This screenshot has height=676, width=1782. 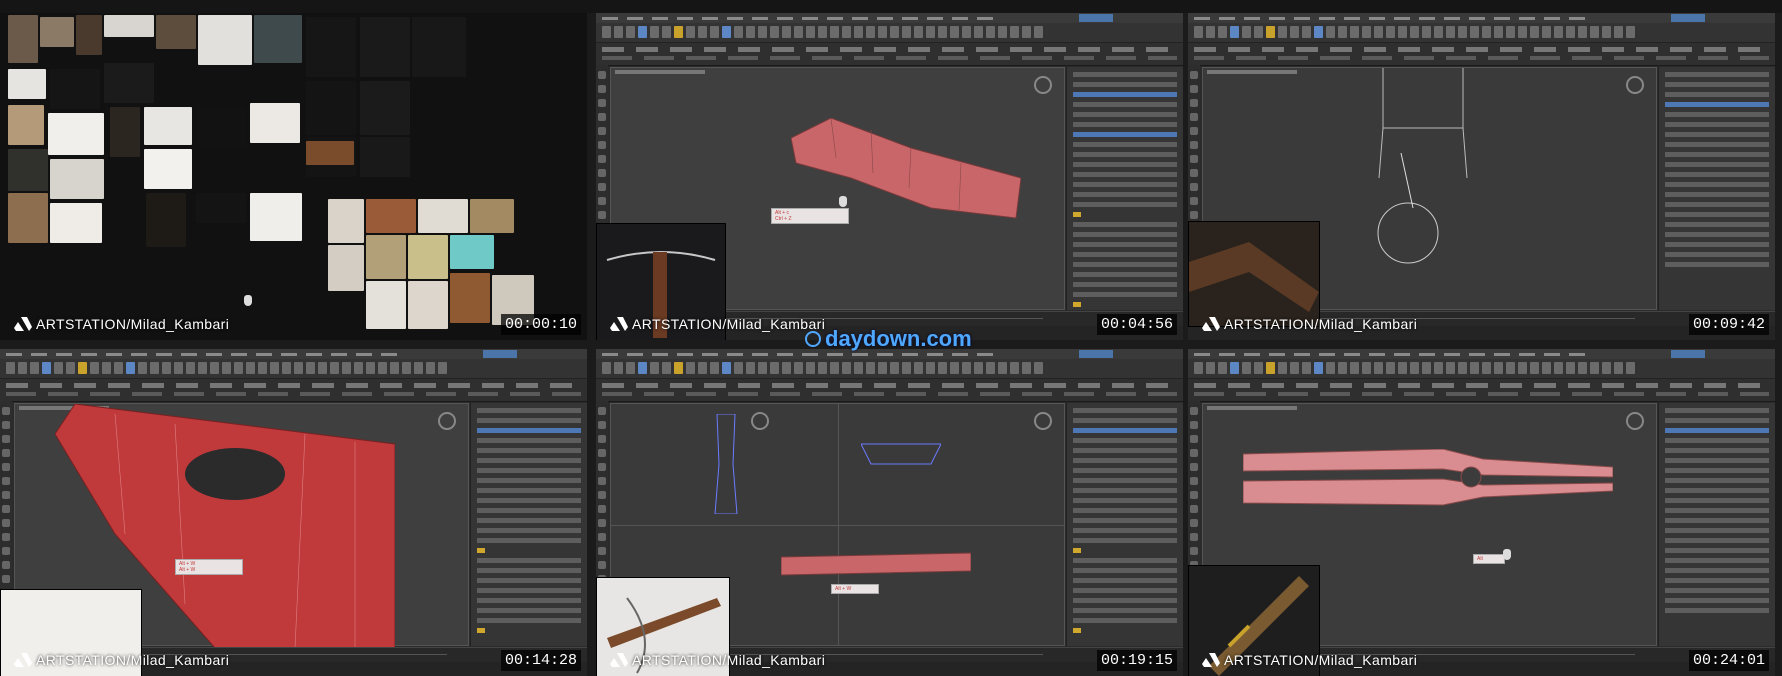 What do you see at coordinates (855, 589) in the screenshot?
I see `key-hint: Alt + W` at bounding box center [855, 589].